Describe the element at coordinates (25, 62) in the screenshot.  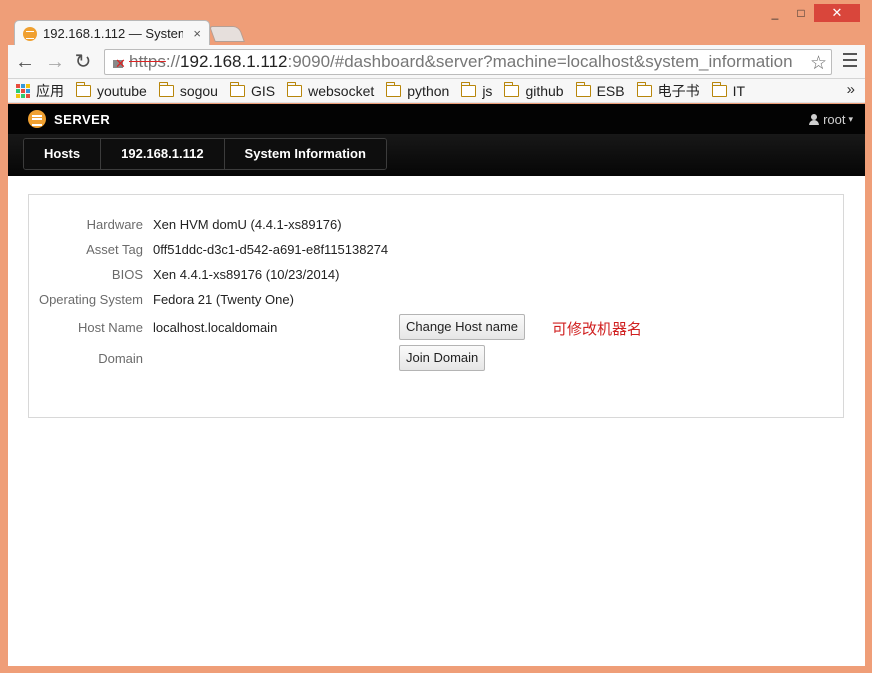
I see `back-button: ←` at that location.